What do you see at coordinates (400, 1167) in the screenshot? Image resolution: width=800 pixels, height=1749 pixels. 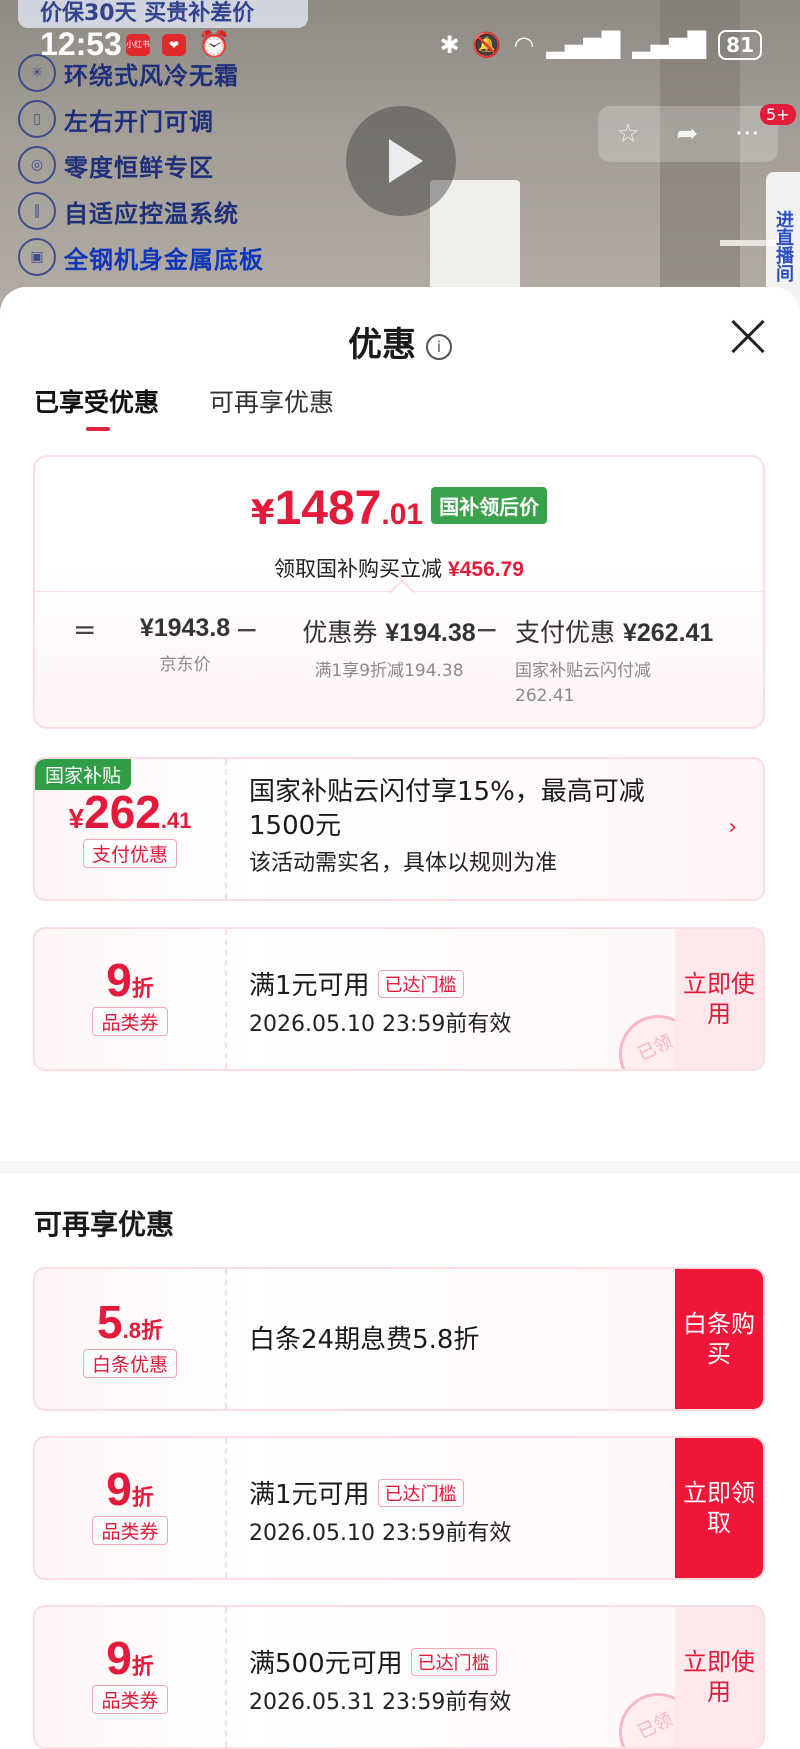 I see `section-separator` at bounding box center [400, 1167].